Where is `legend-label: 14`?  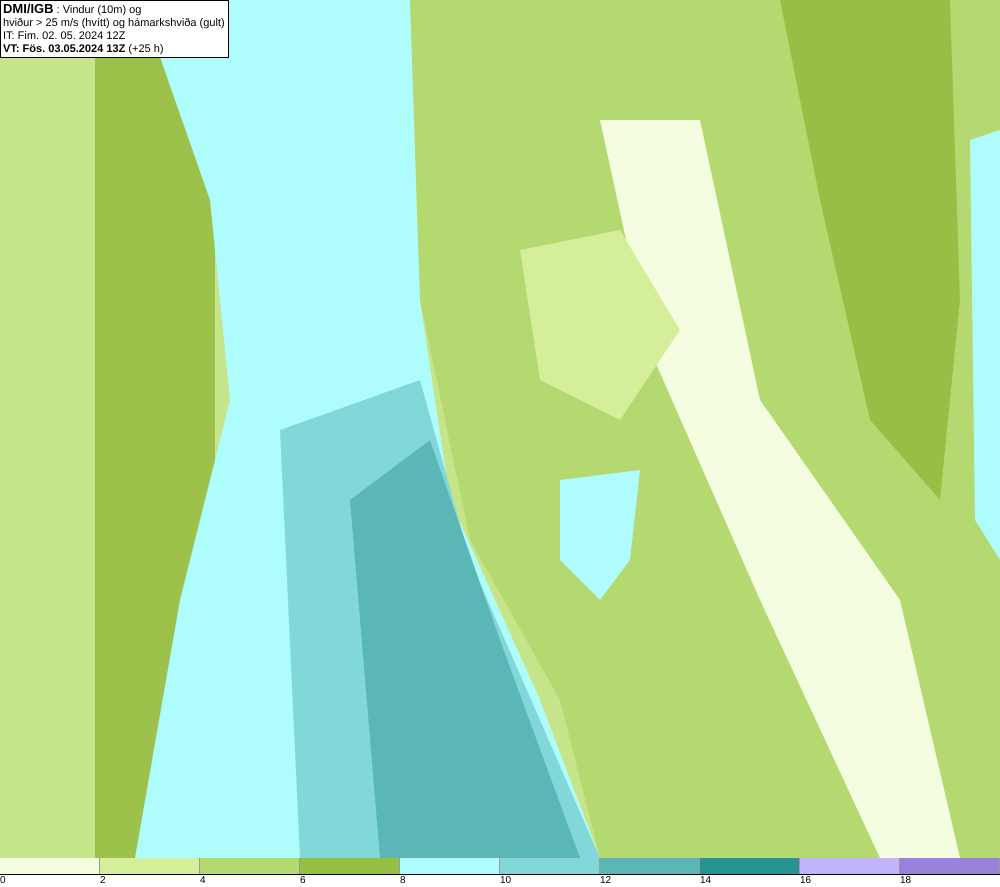
legend-label: 14 is located at coordinates (706, 881).